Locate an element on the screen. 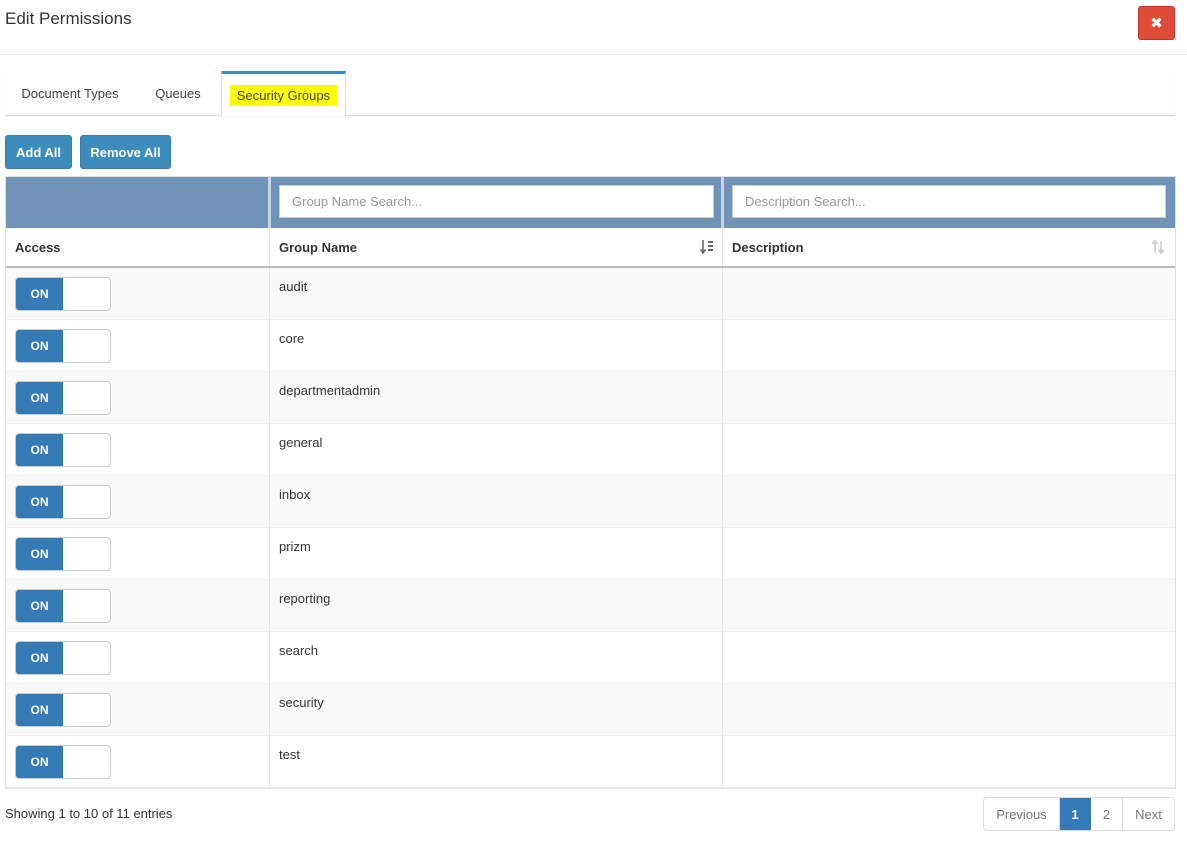  tab-label: Document Types is located at coordinates (70, 93).